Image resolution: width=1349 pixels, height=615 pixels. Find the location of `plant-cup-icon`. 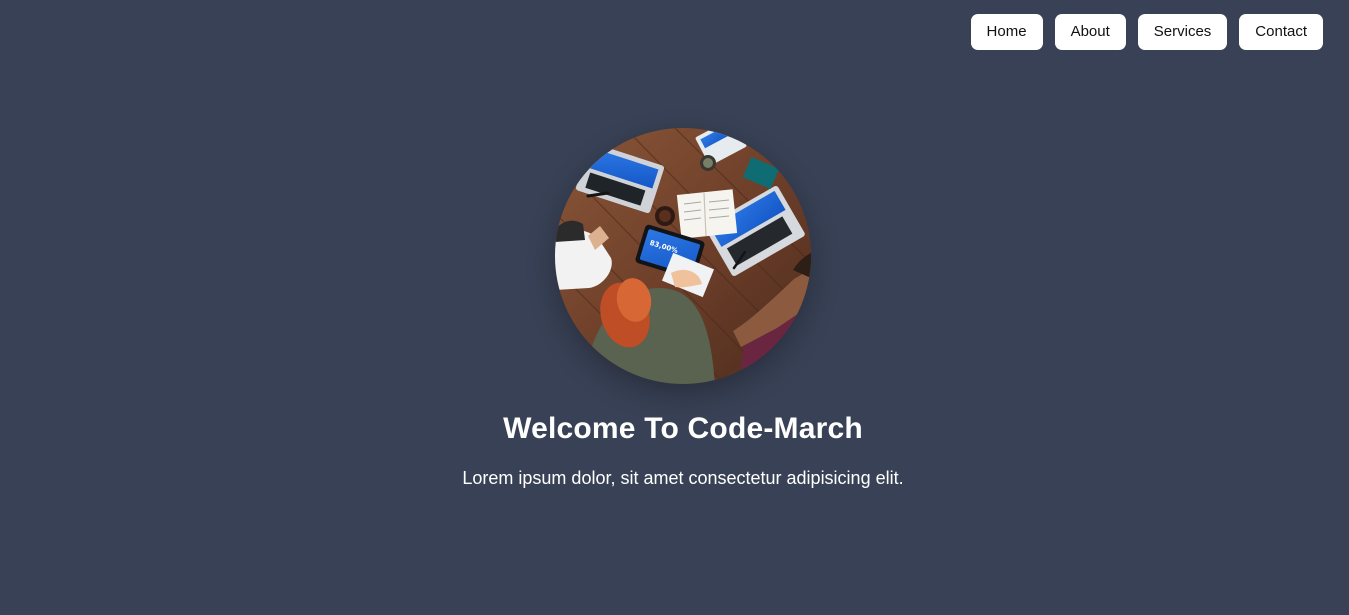

plant-cup-icon is located at coordinates (708, 163).